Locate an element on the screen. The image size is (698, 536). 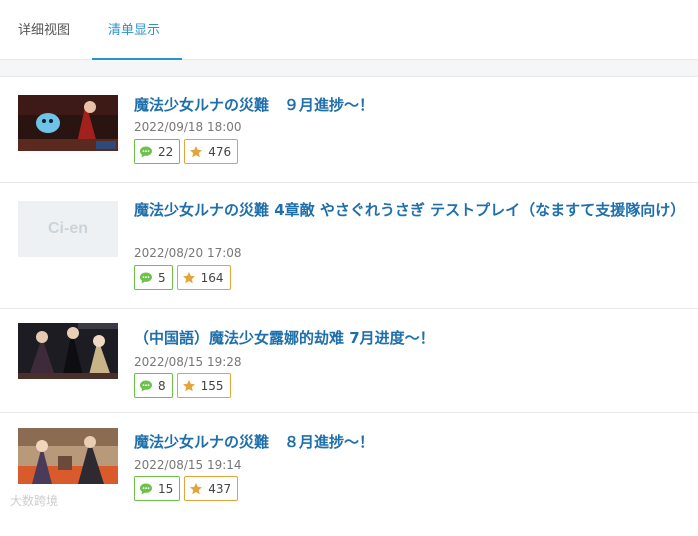
star-count: 437 is located at coordinates (220, 488).